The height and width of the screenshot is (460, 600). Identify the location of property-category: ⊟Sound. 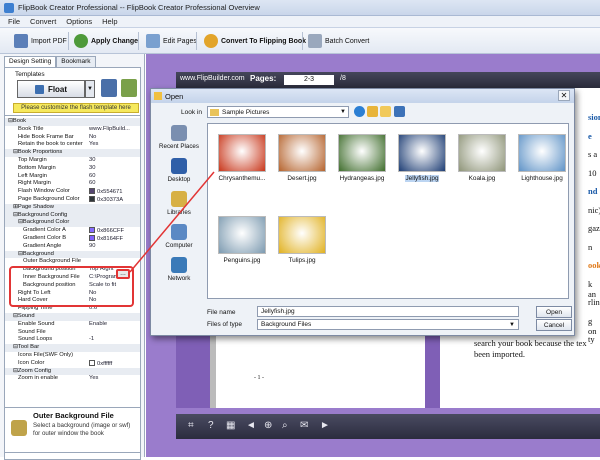
(72, 317).